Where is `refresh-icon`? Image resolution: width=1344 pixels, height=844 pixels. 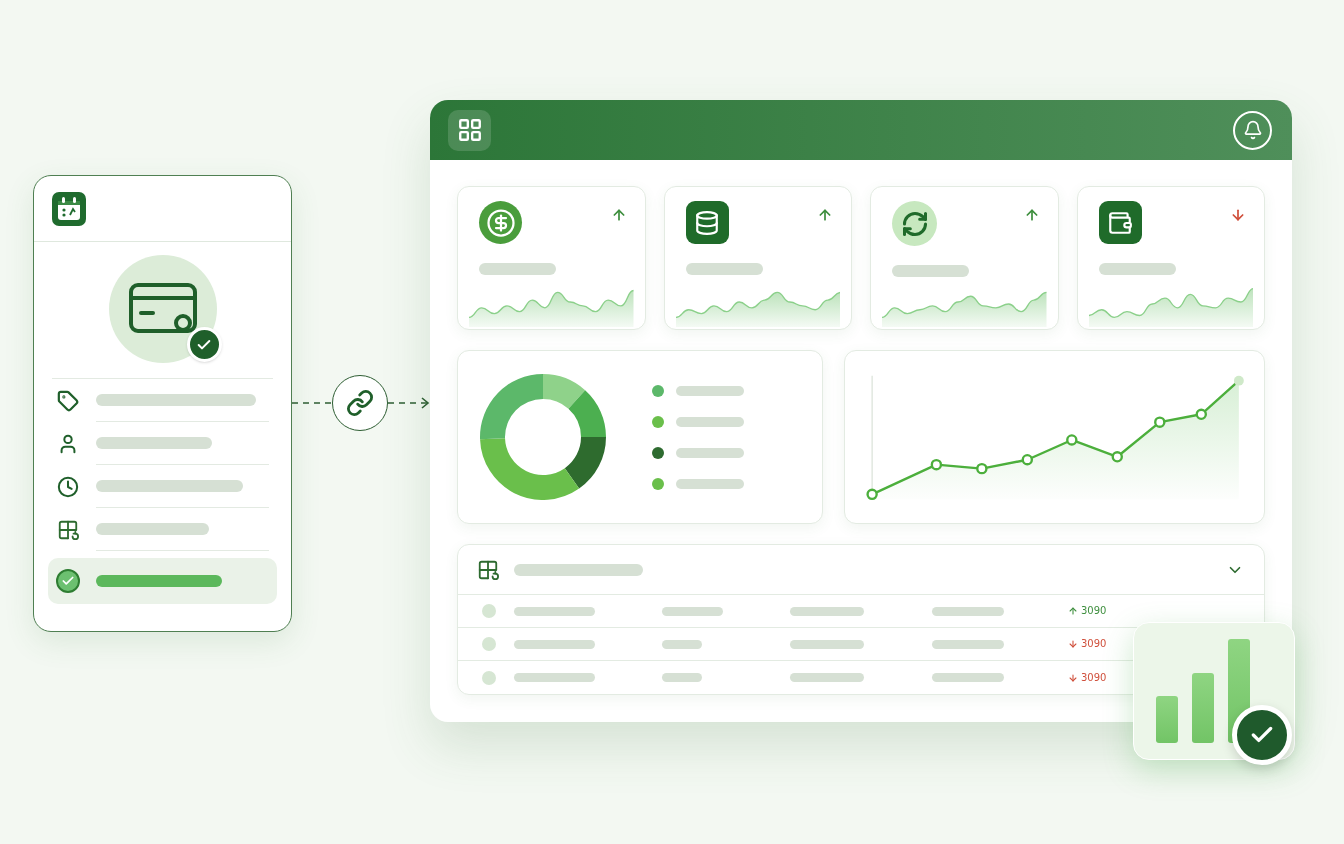 refresh-icon is located at coordinates (914, 223).